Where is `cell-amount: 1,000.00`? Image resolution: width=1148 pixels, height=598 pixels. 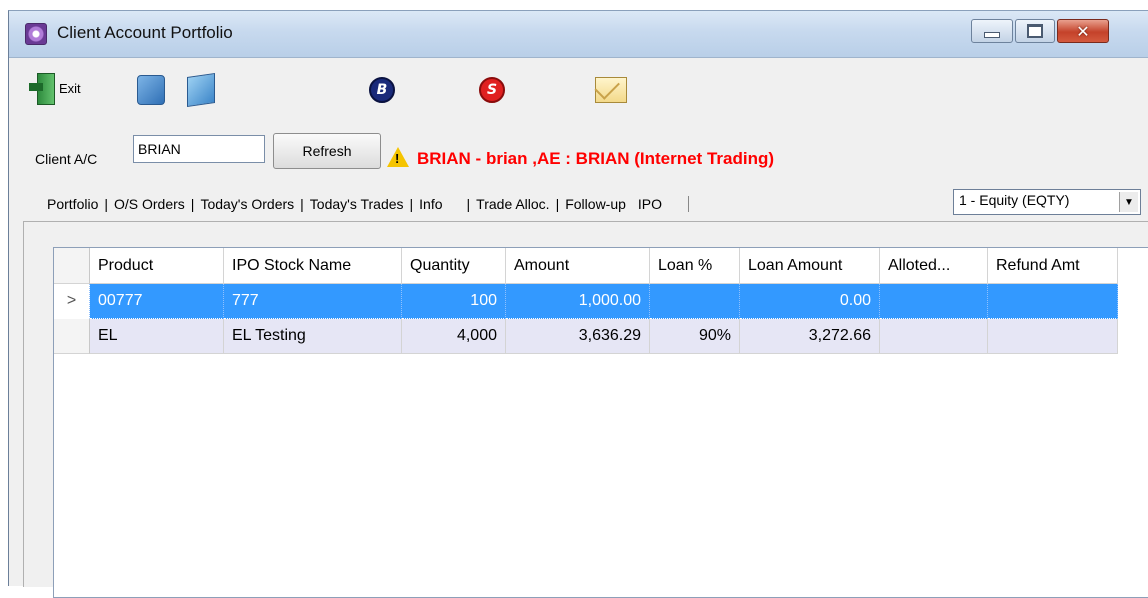
cell-amount: 1,000.00 is located at coordinates (578, 301).